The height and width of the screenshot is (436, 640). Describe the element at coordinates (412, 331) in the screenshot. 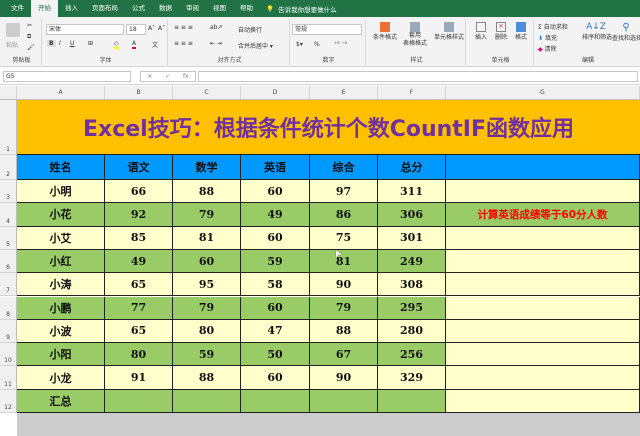

I see `score-cell: 280` at that location.